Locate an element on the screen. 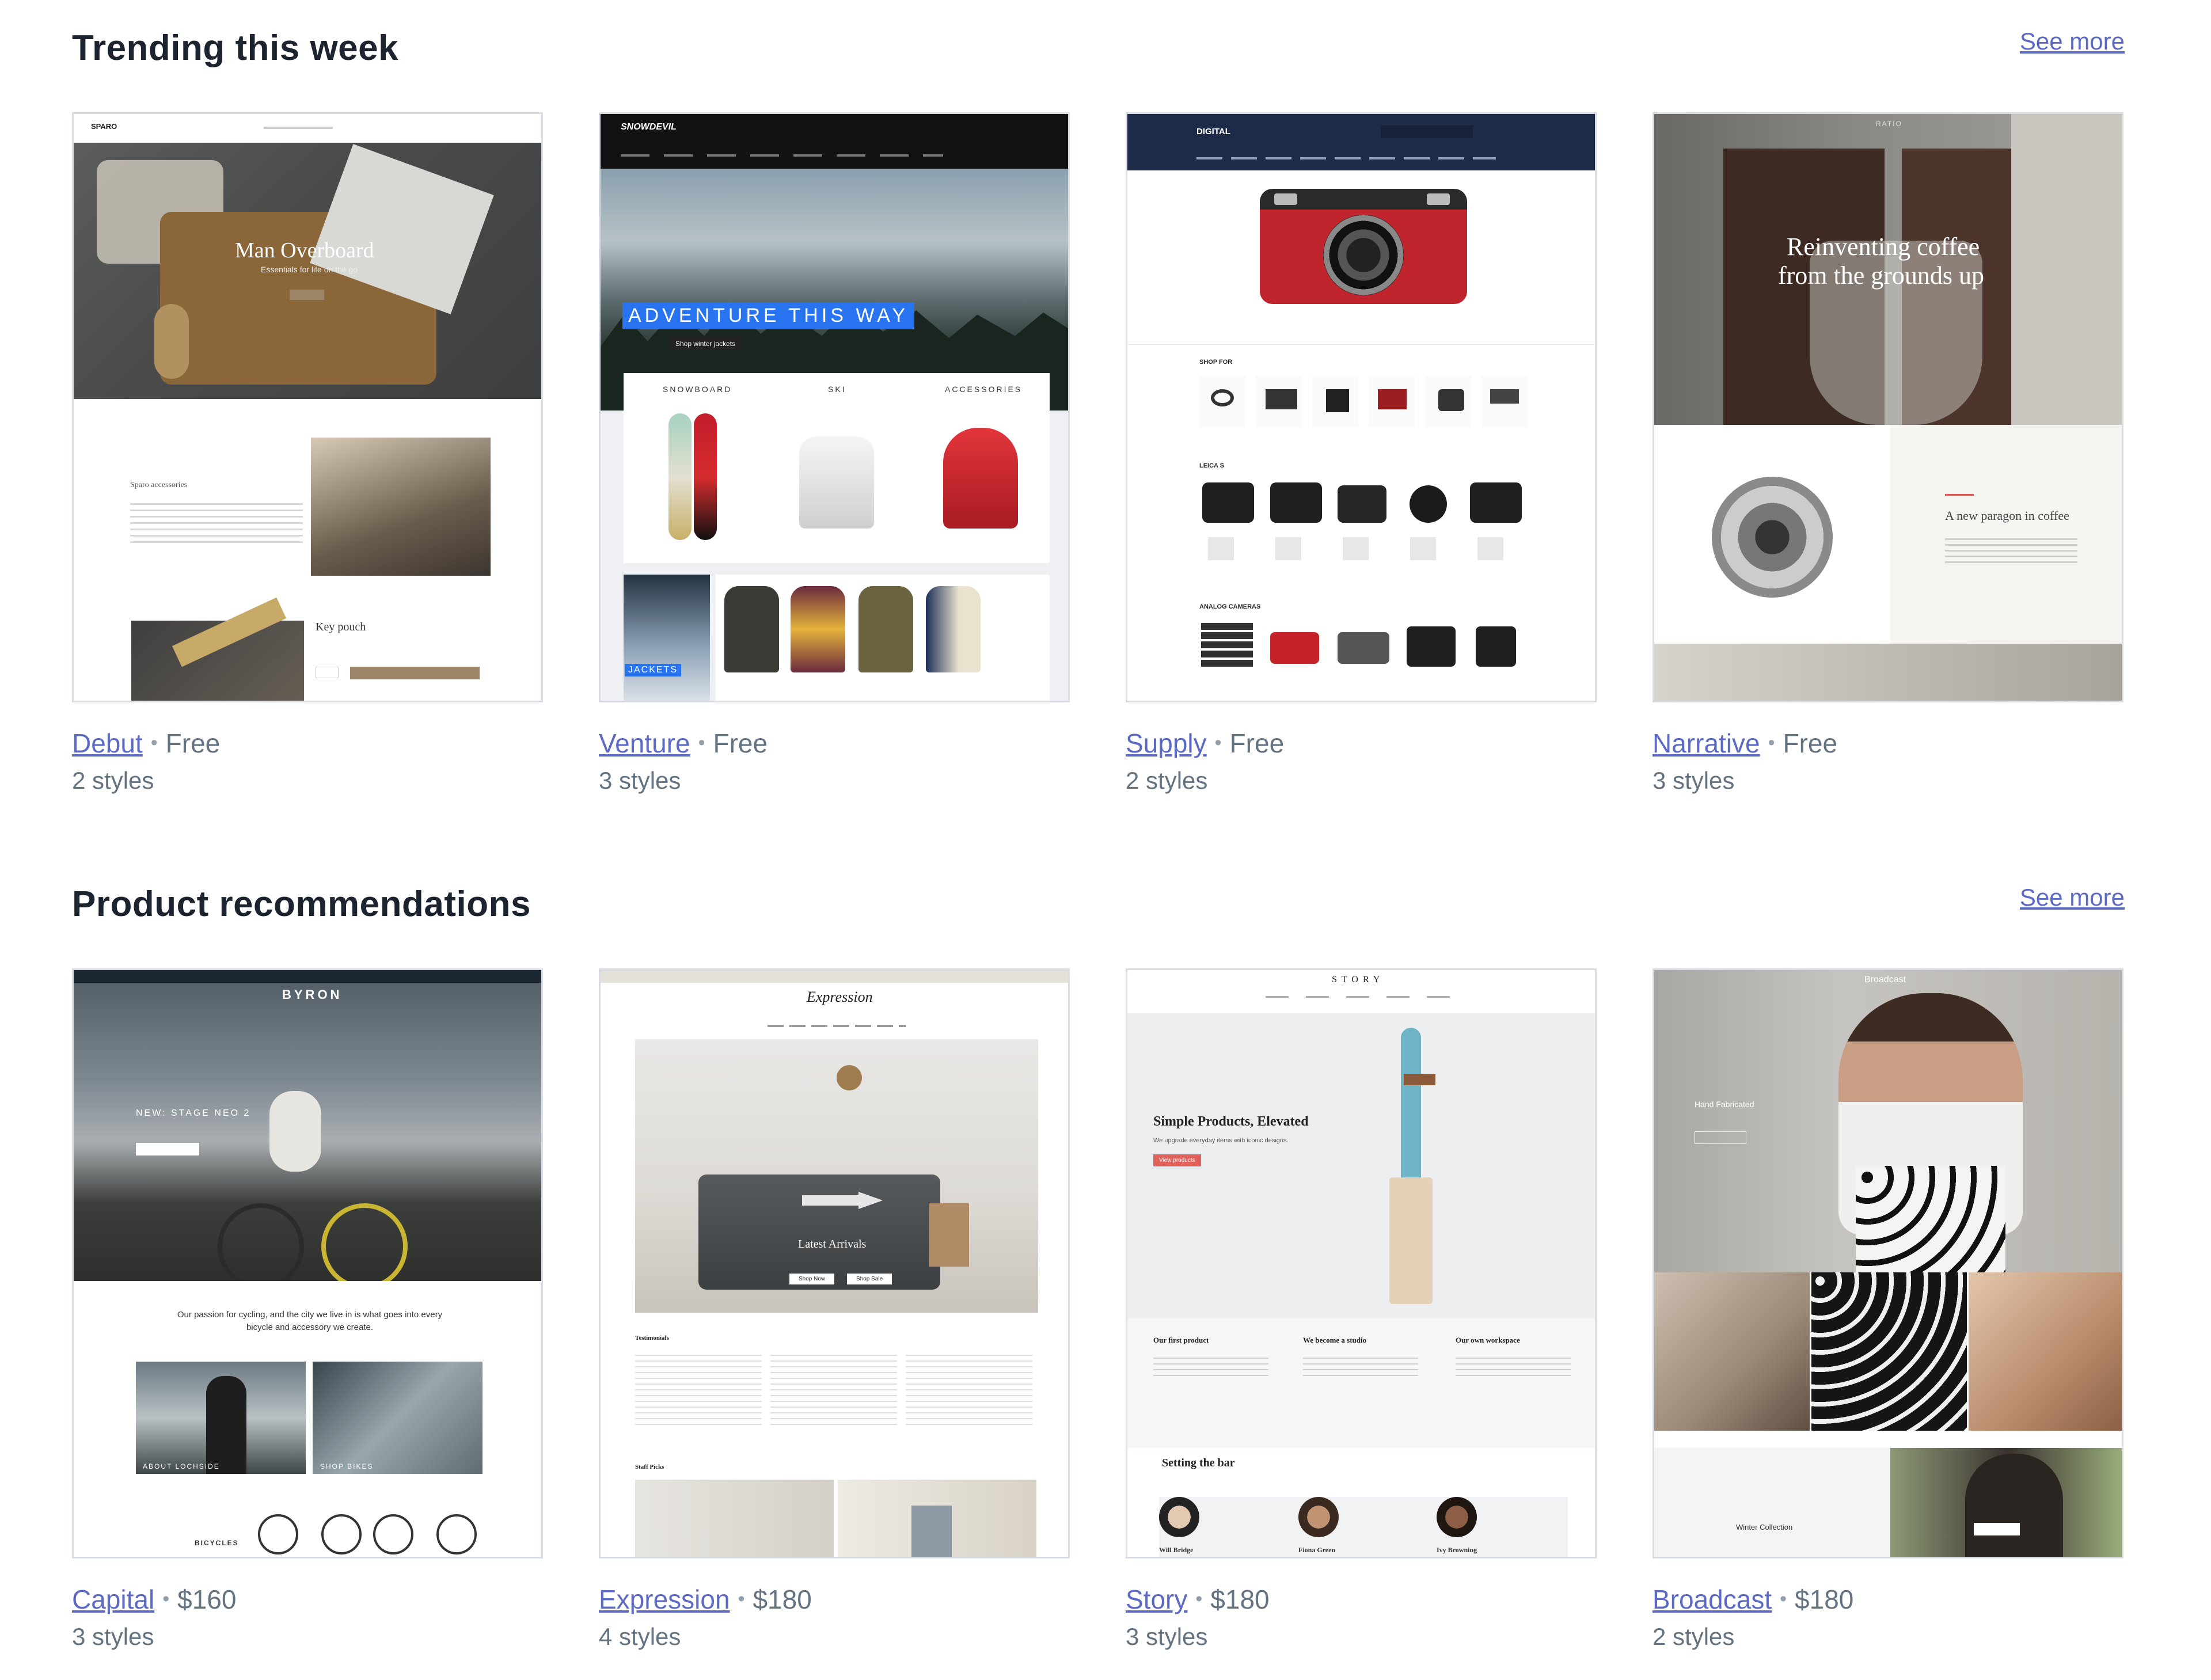 This screenshot has width=2211, height=1680. theme-name-link: Supply is located at coordinates (1166, 743).